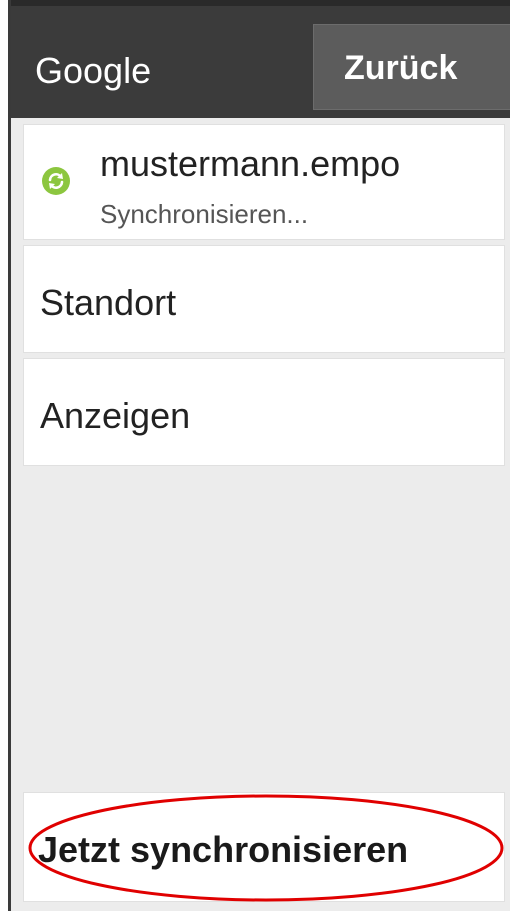 This screenshot has width=510, height=911. What do you see at coordinates (56, 181) in the screenshot?
I see `sync-icon` at bounding box center [56, 181].